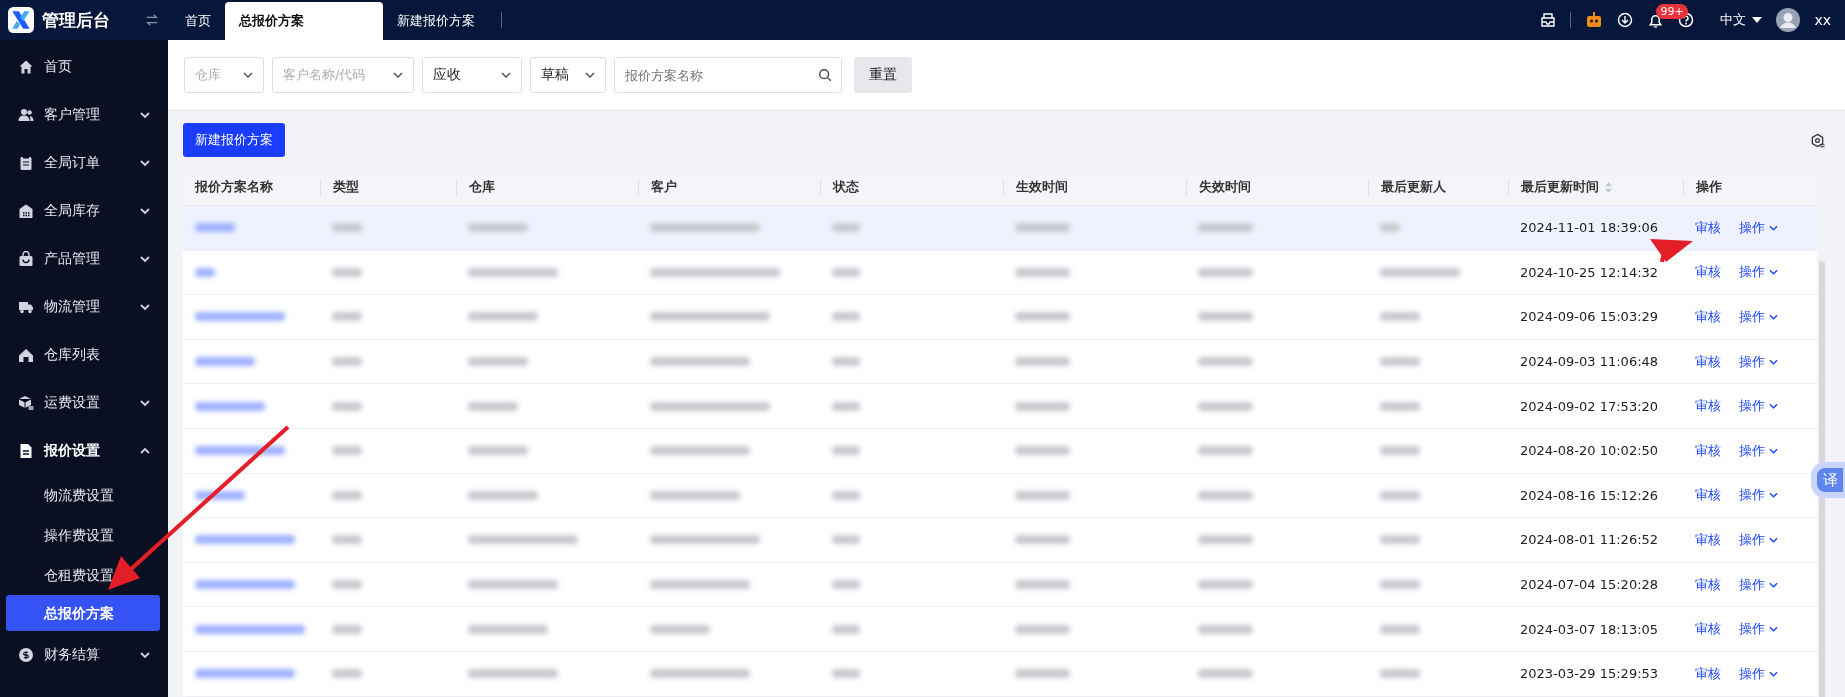  Describe the element at coordinates (304, 21) in the screenshot. I see `tab: 总报价方案` at that location.